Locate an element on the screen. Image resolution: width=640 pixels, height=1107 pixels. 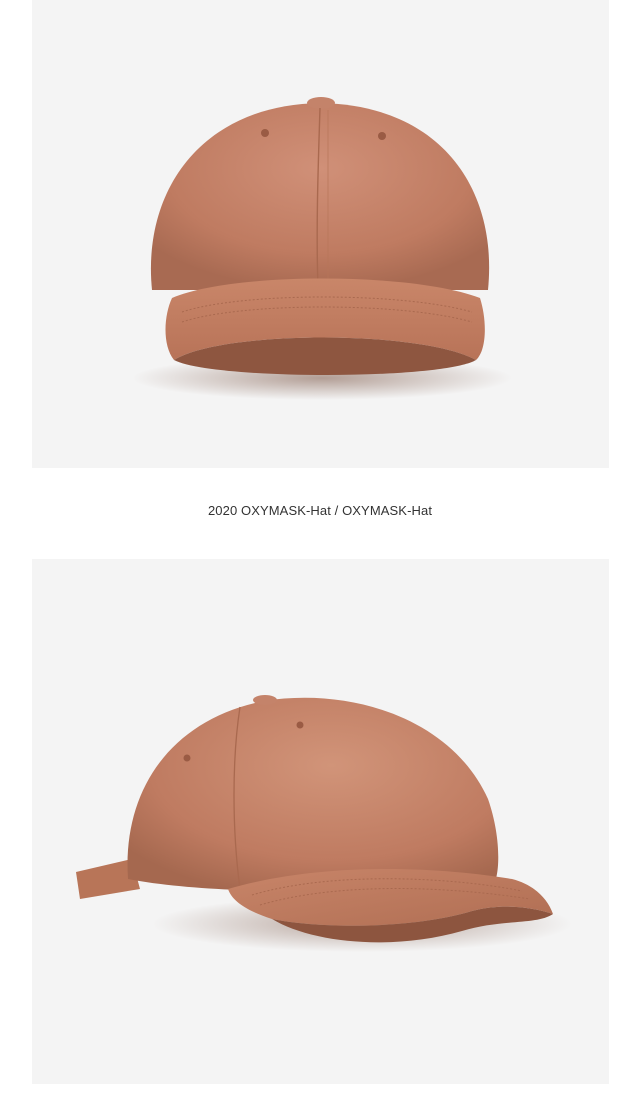
product-caption: 2020 OXYMASK-Hat / OXYMASK-Hat is located at coordinates (320, 510).